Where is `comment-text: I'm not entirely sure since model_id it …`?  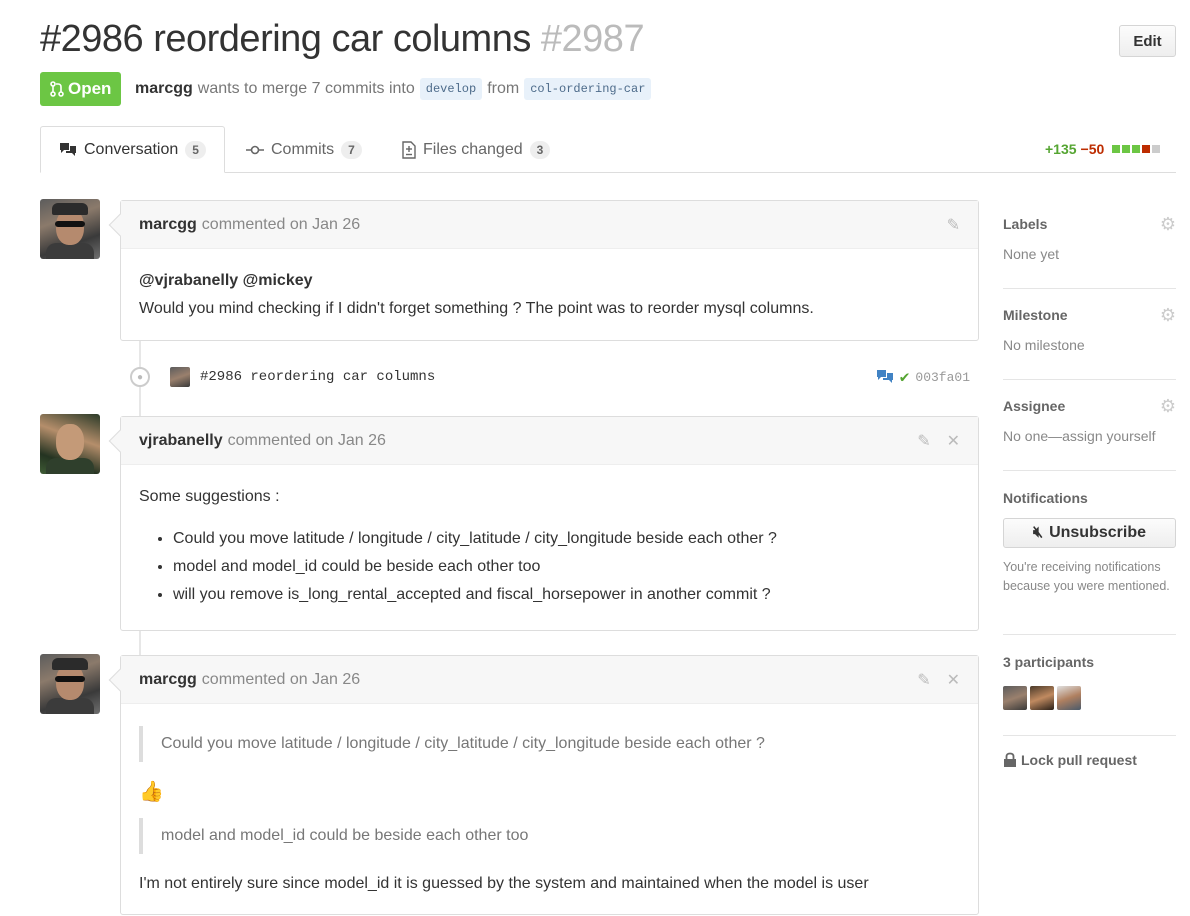
comment-text: I'm not entirely sure since model_id it … is located at coordinates (504, 883).